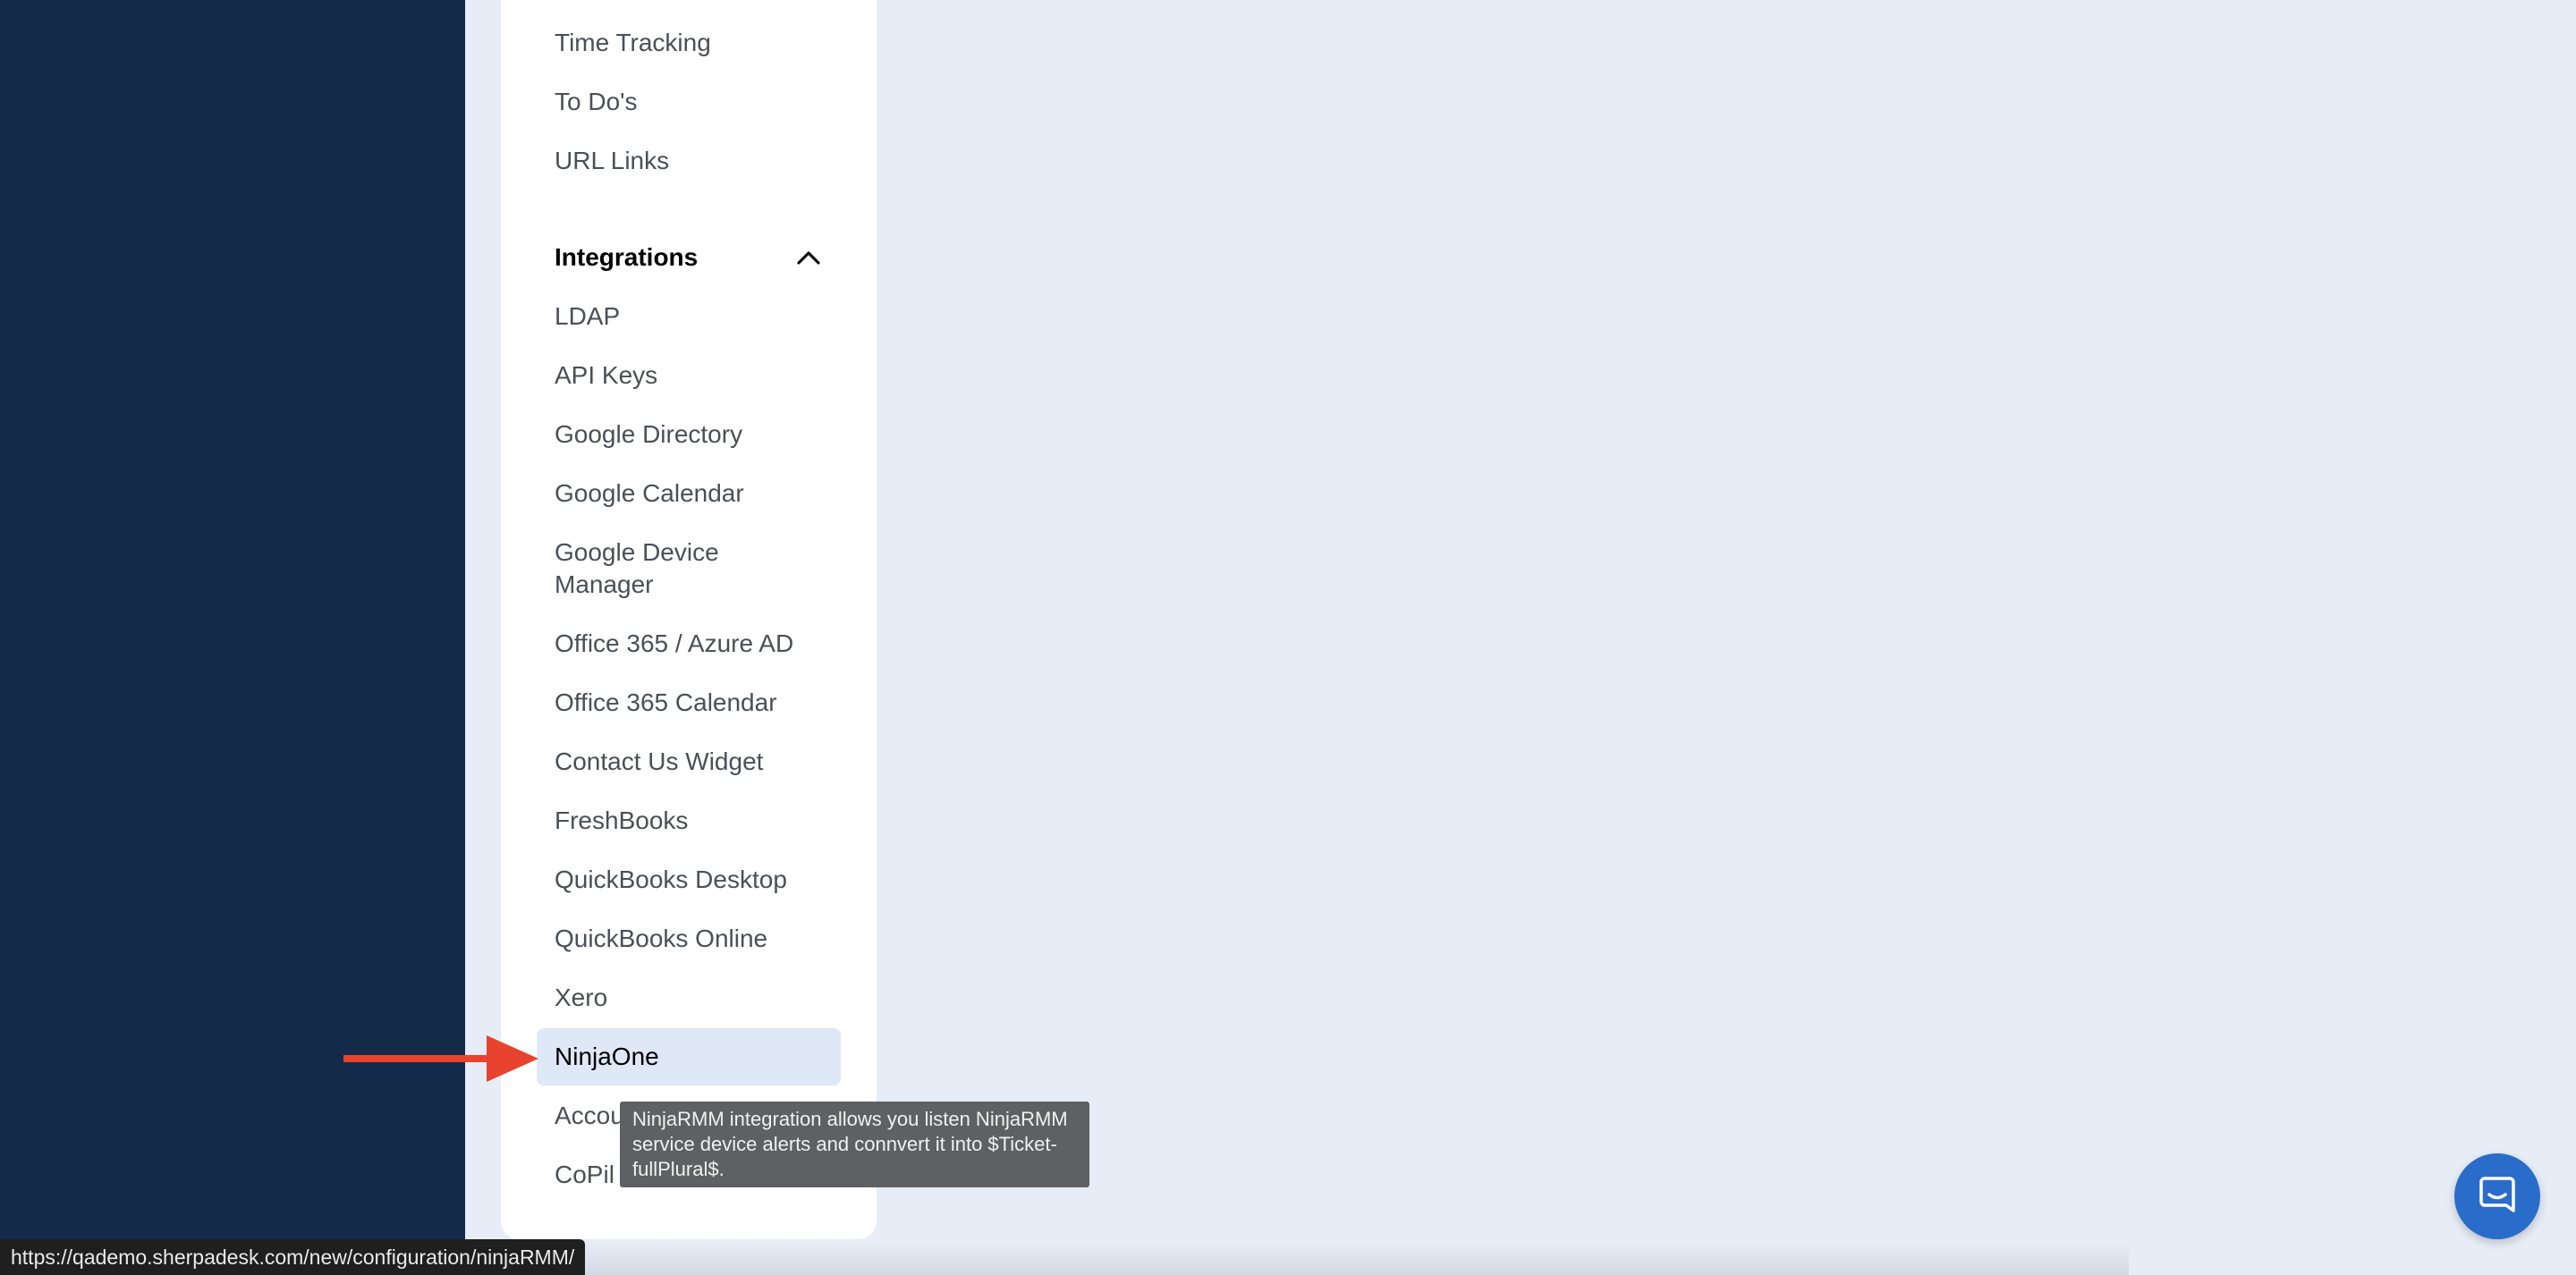 The image size is (2576, 1275). I want to click on menu-item-google-calendar: Google Calendar, so click(689, 493).